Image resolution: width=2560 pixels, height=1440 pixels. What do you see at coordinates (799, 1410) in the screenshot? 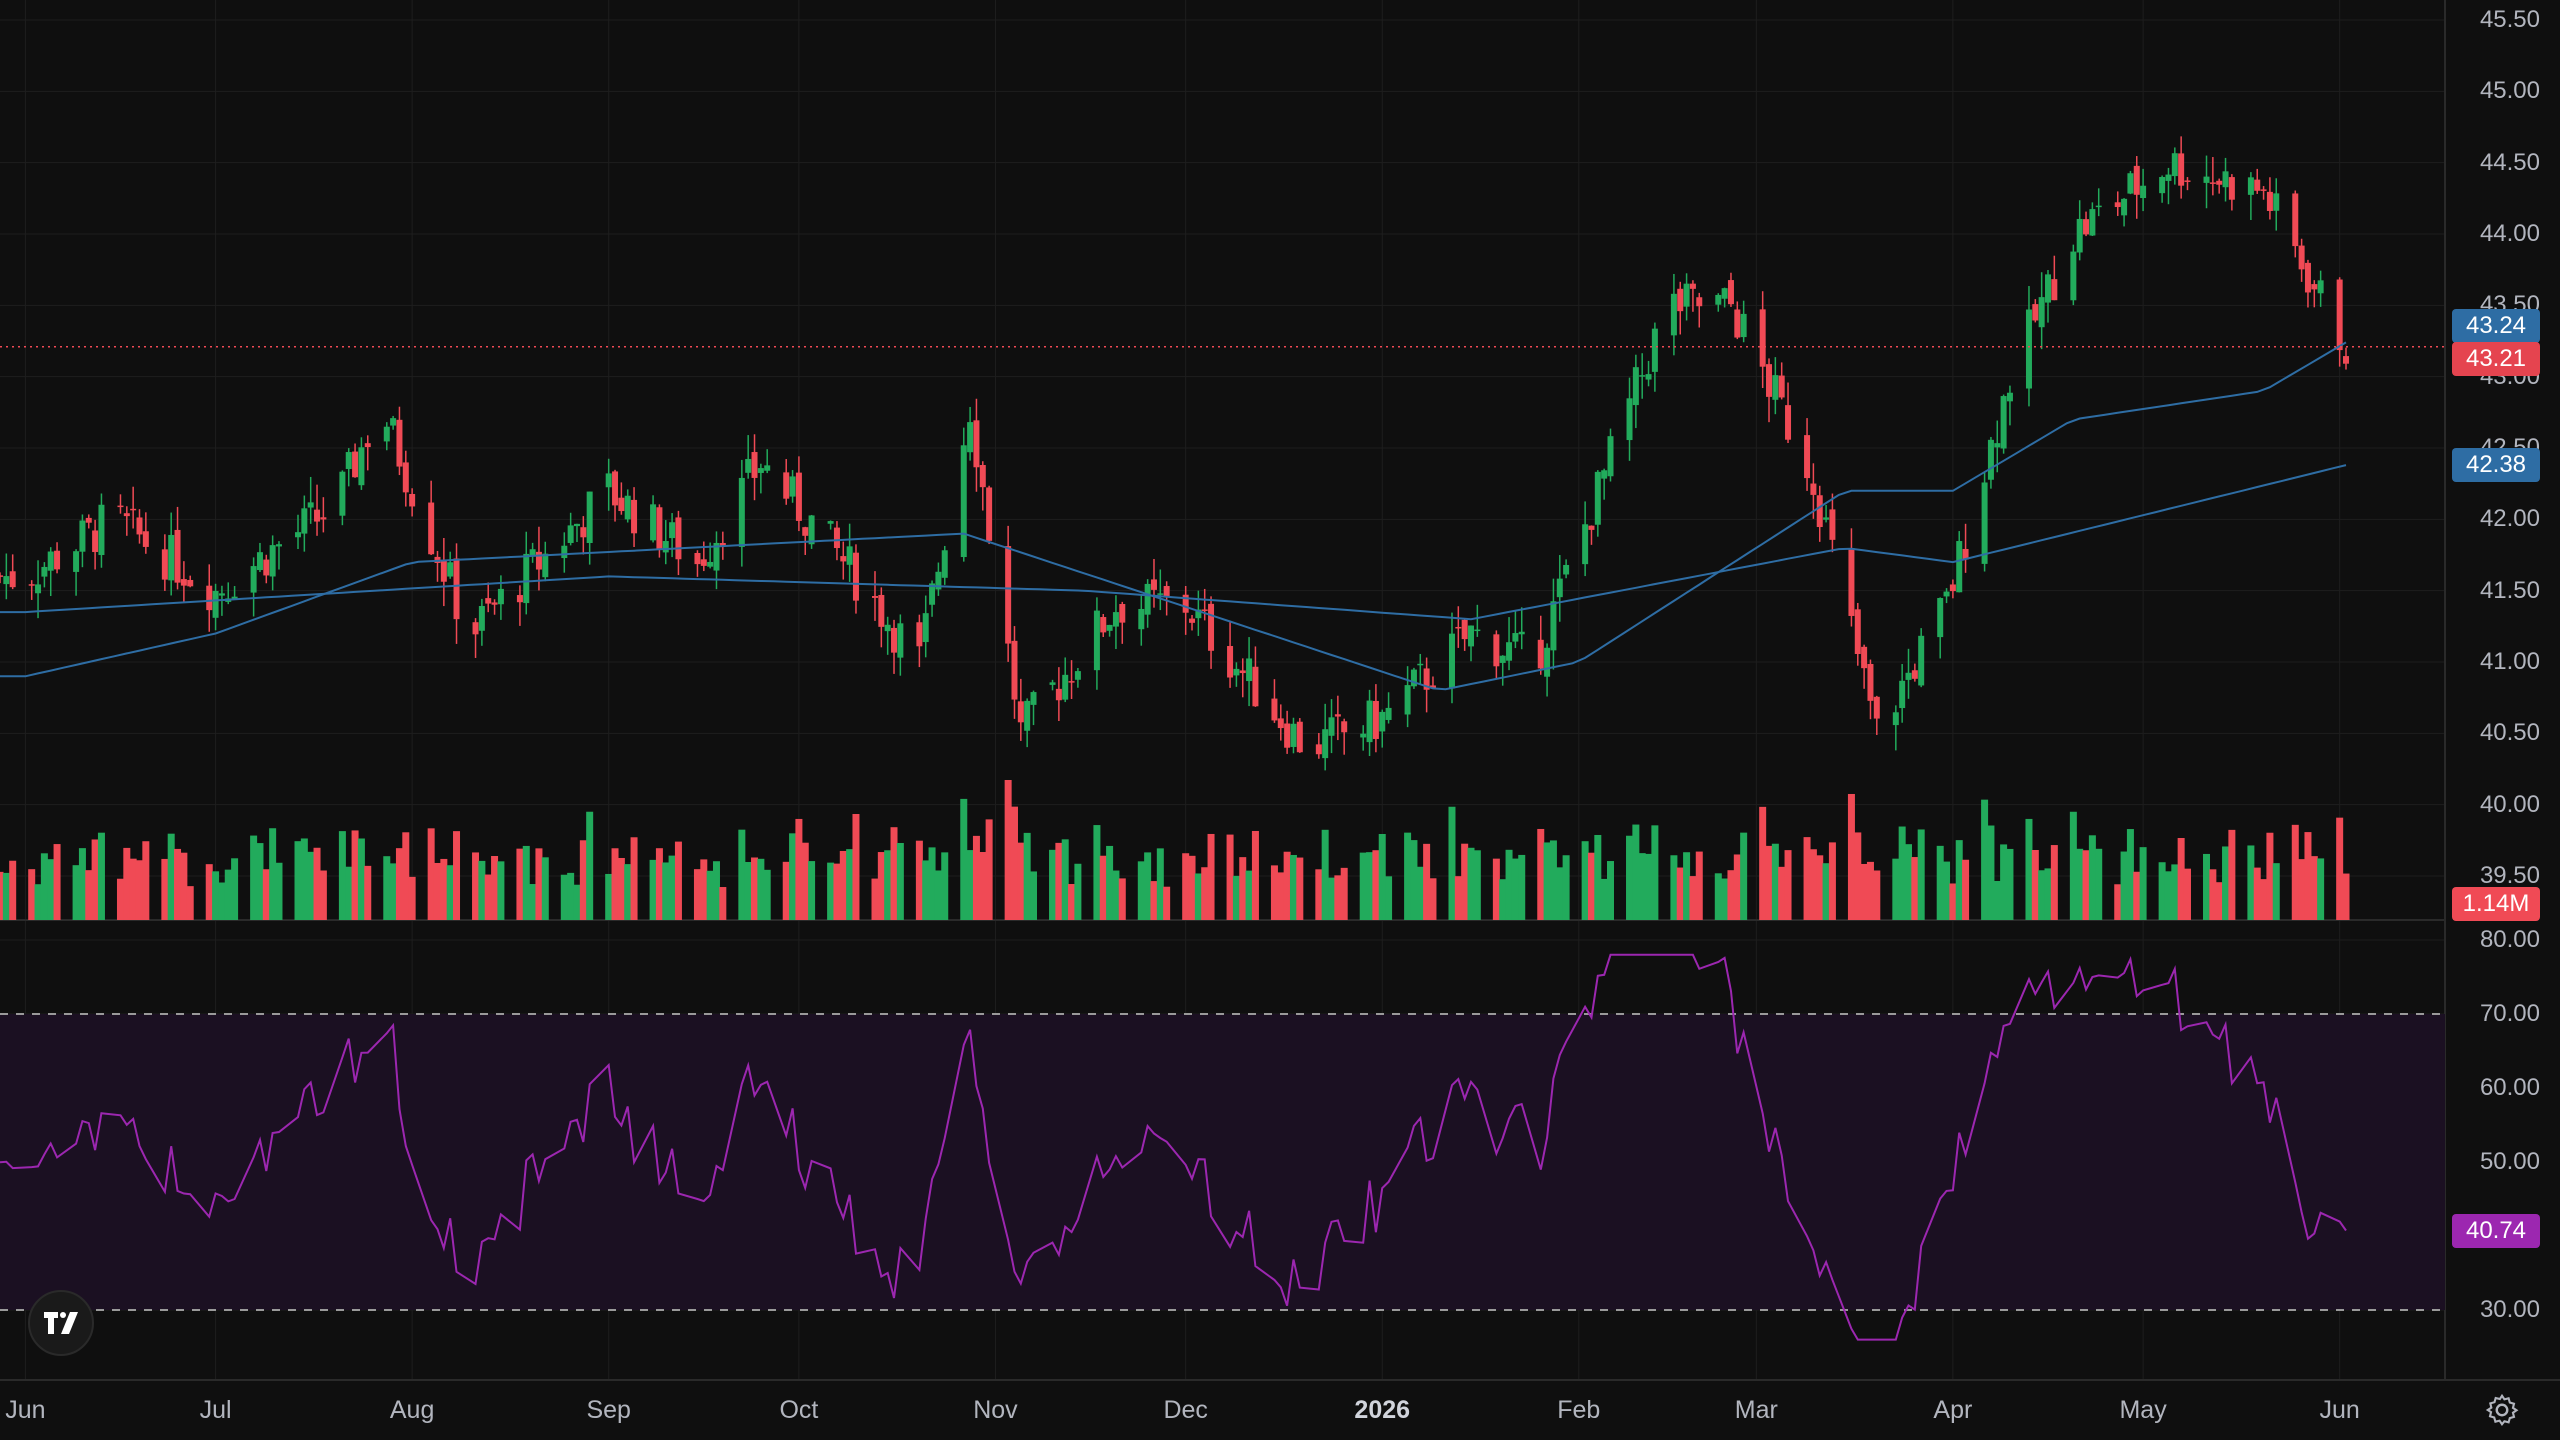
I see `time-tick-label: Oct` at bounding box center [799, 1410].